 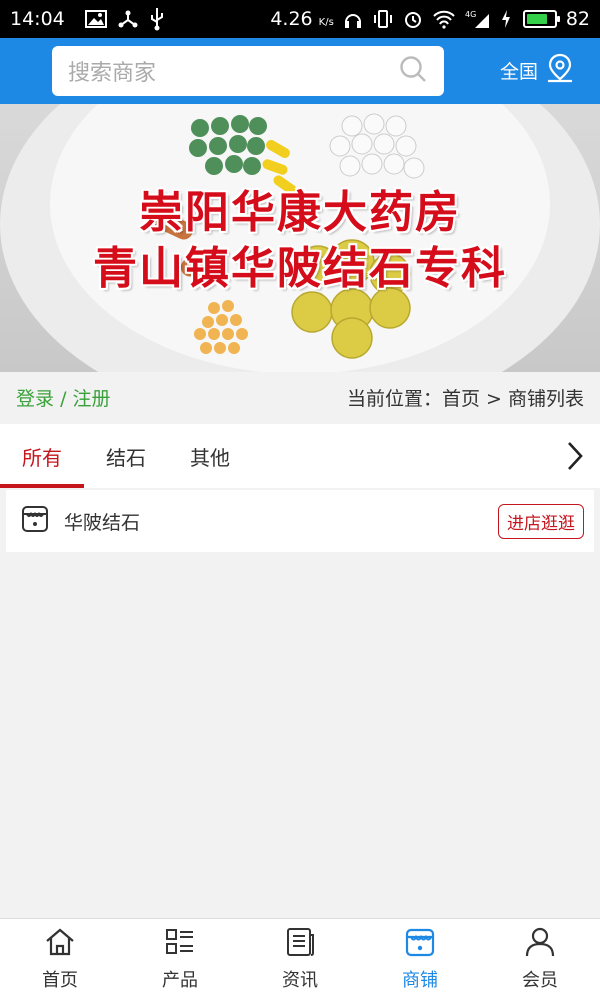 I want to click on usb-icon, so click(x=157, y=19).